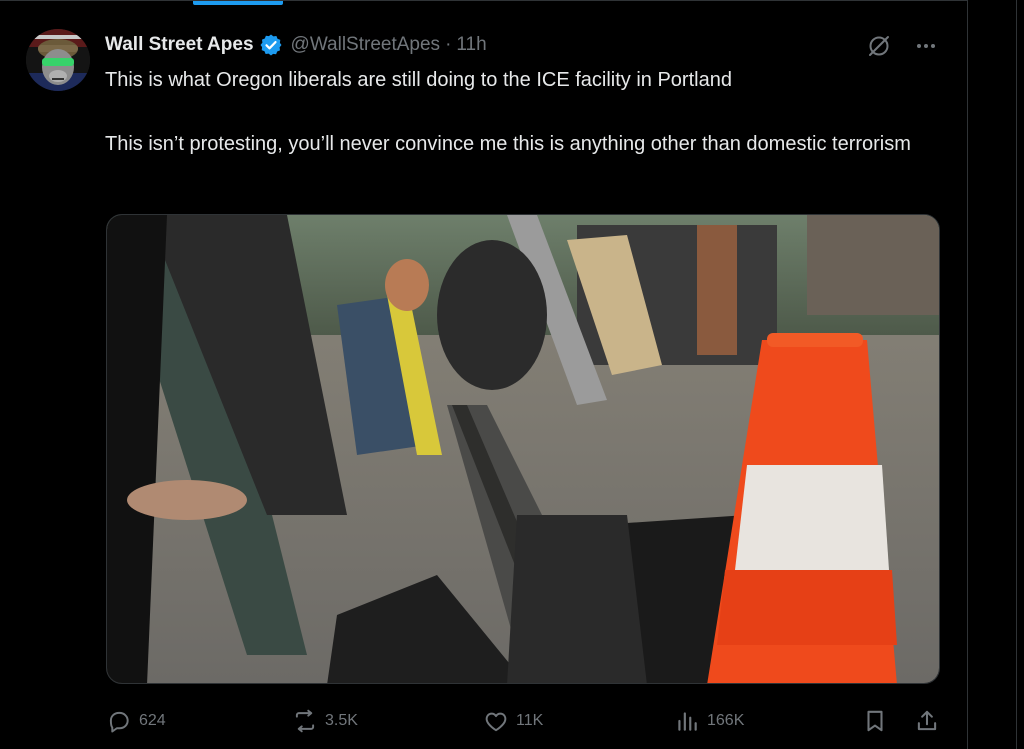 Image resolution: width=1024 pixels, height=749 pixels. What do you see at coordinates (341, 720) in the screenshot?
I see `repost-count: 3.5K` at bounding box center [341, 720].